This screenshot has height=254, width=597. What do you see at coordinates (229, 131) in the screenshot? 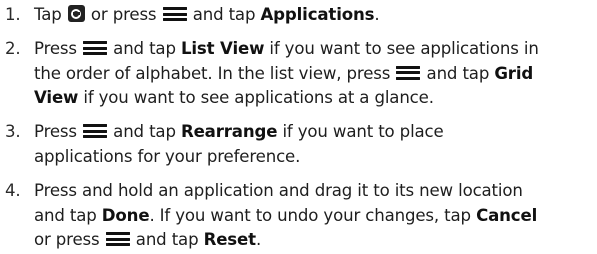
I see `ui-term-rearrange: Rearrange` at bounding box center [229, 131].